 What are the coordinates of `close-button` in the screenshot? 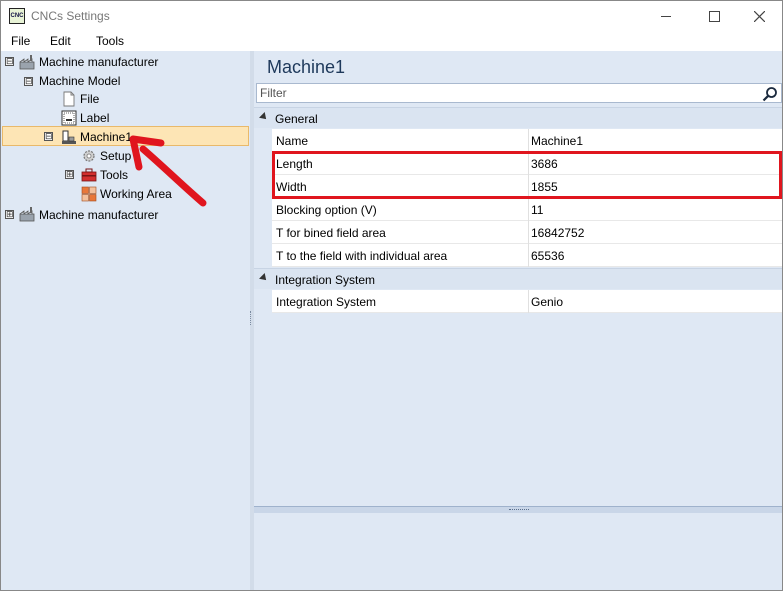 It's located at (759, 16).